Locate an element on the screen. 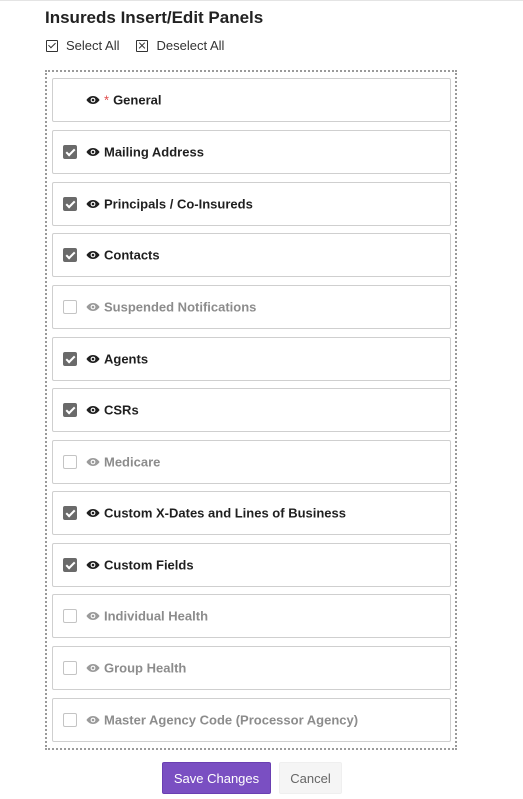 This screenshot has width=523, height=799. panel-label: Agents is located at coordinates (126, 359).